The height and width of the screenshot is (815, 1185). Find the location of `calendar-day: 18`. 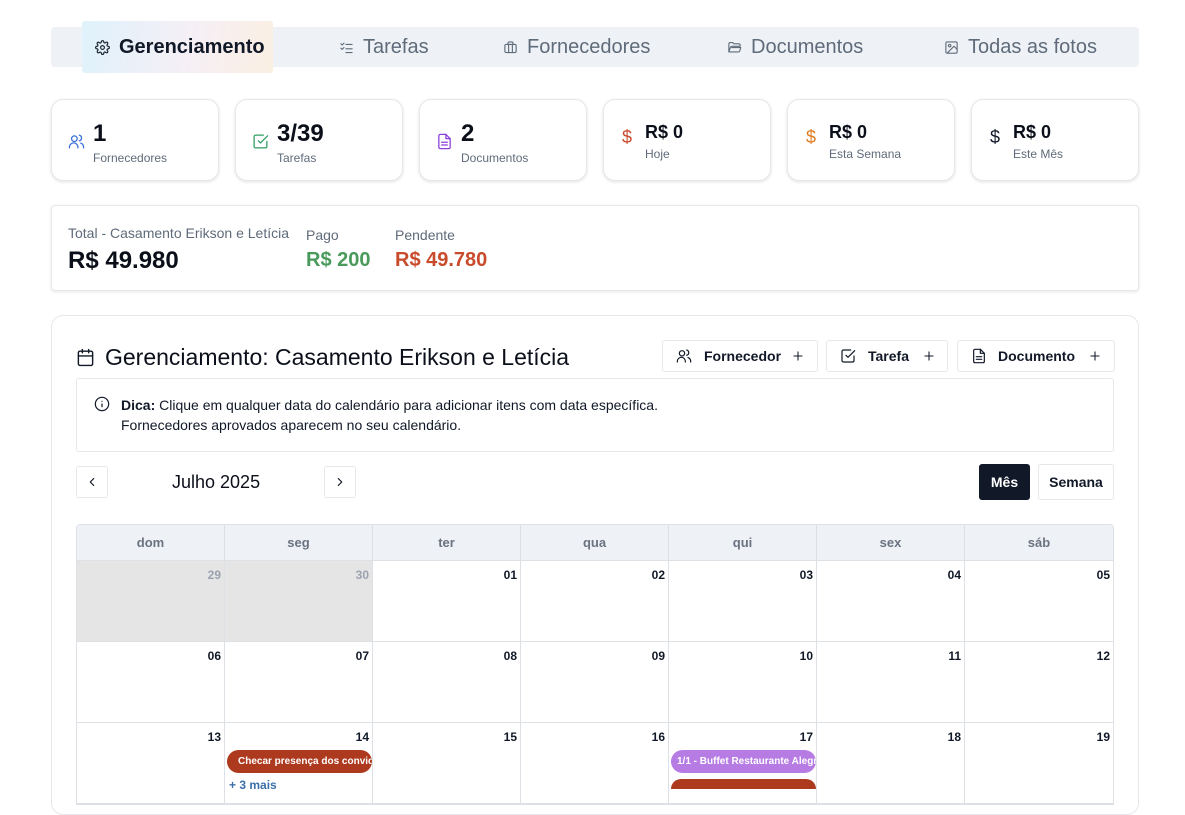

calendar-day: 18 is located at coordinates (891, 763).